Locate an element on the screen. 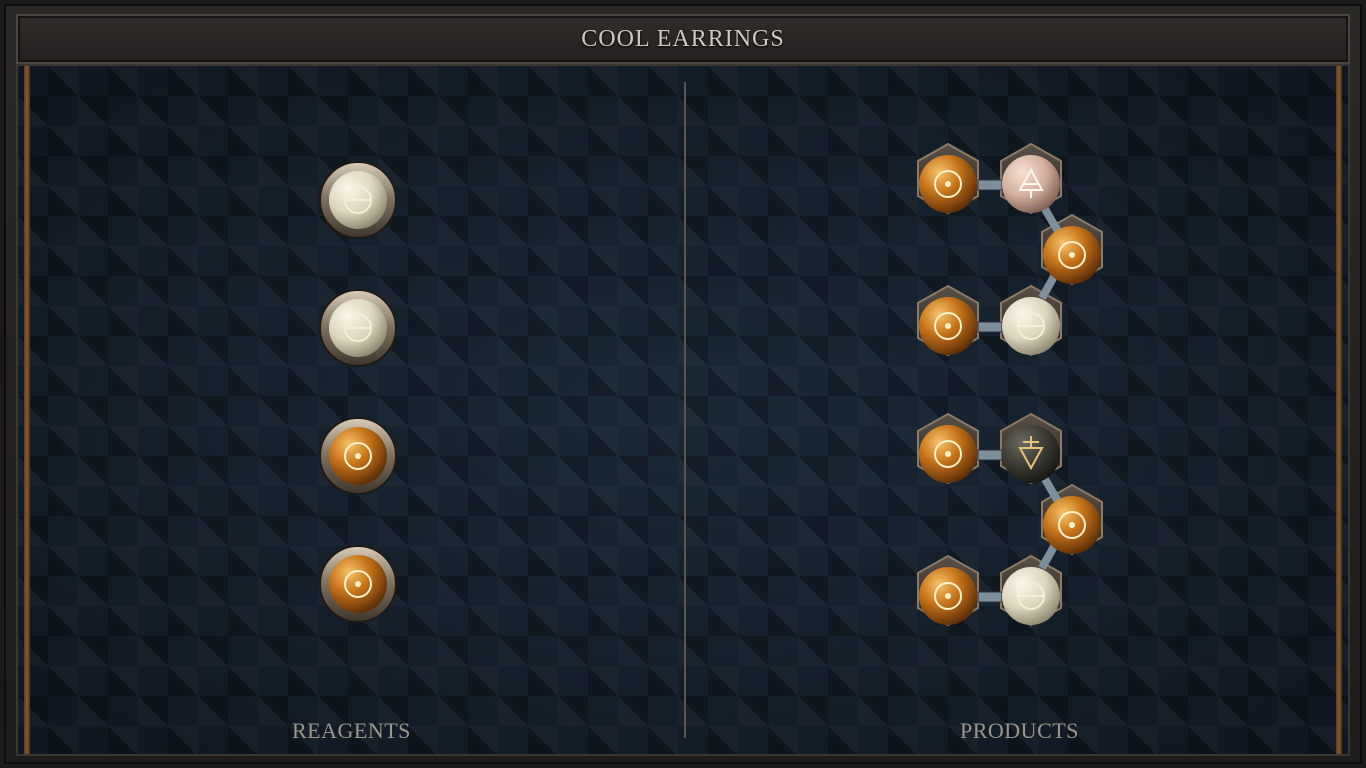 The height and width of the screenshot is (768, 1366). earth-atom is located at coordinates (1031, 454).